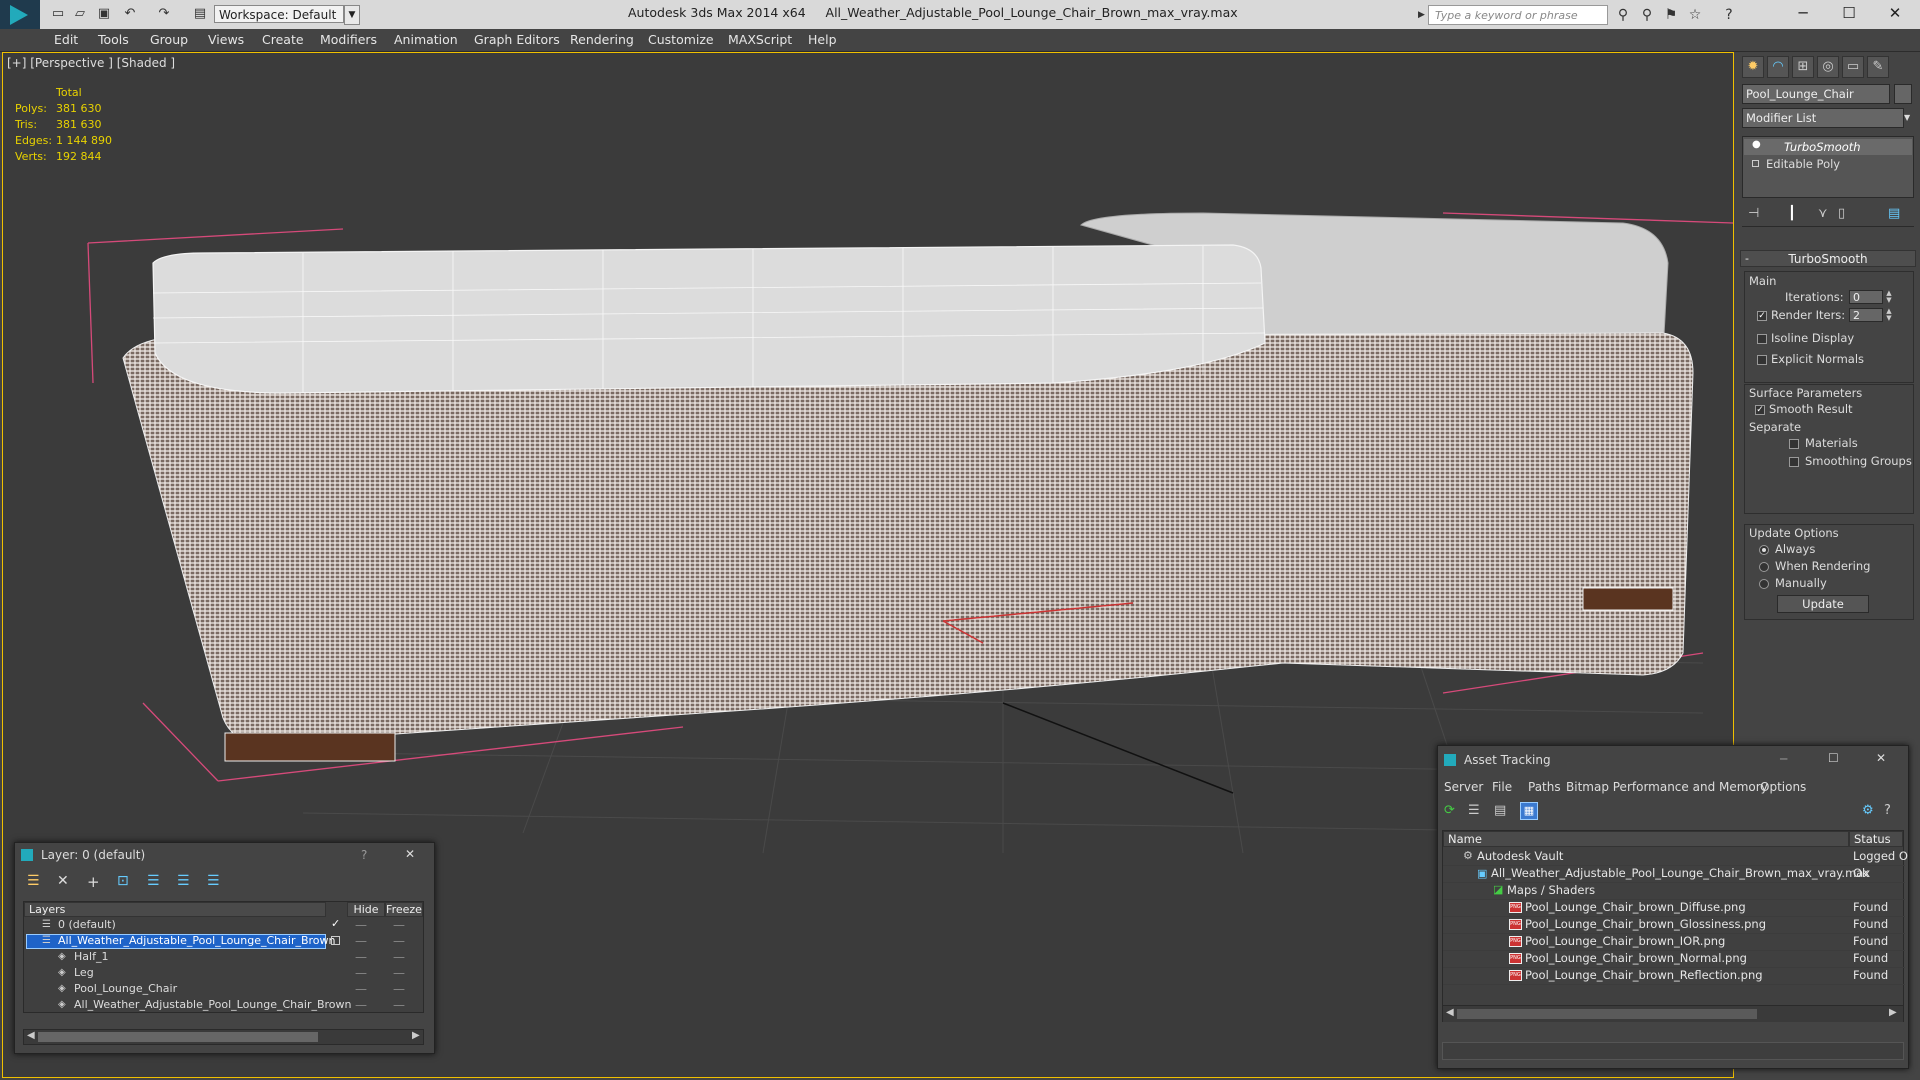  Describe the element at coordinates (123, 881) in the screenshot. I see `select-layer-objects-icon: ⊡` at that location.